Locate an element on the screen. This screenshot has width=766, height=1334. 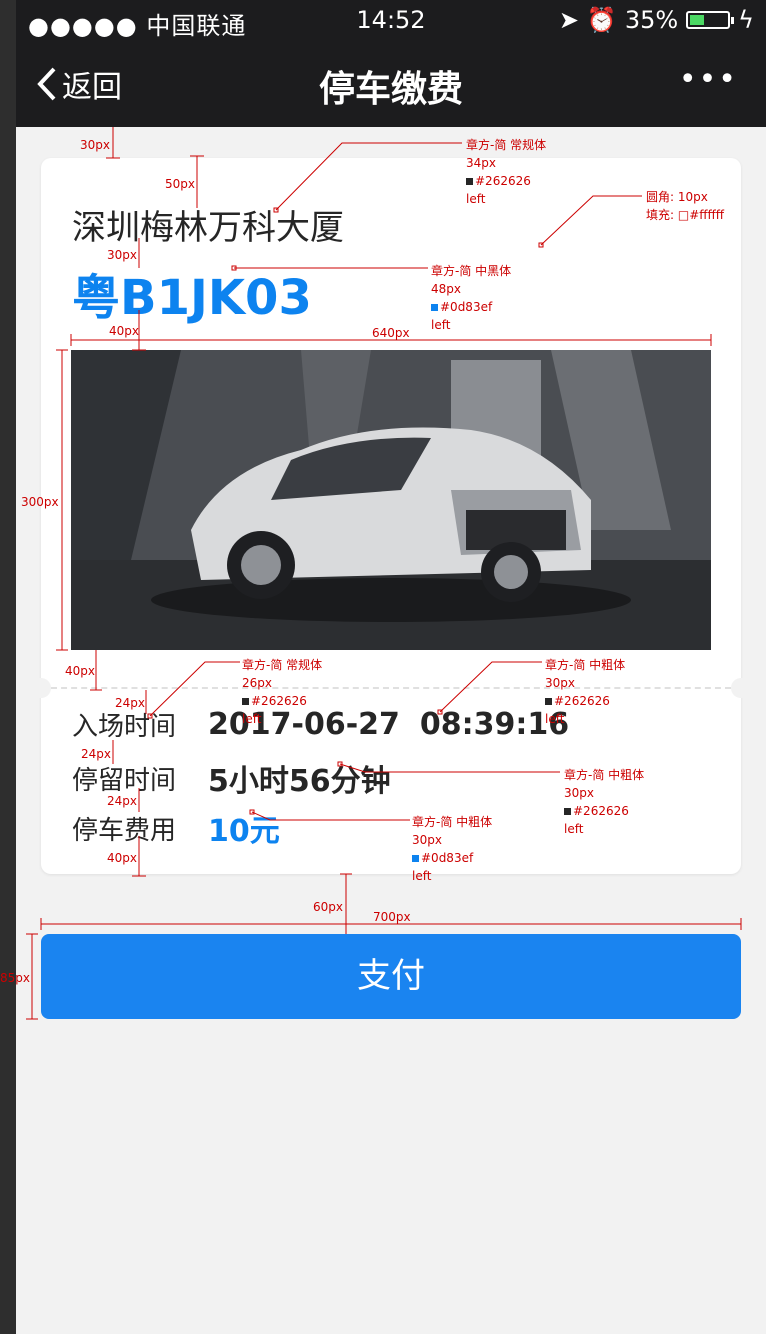
spec-card: 圆角: 10px 填充: □#ffffff is located at coordinates (685, 206).